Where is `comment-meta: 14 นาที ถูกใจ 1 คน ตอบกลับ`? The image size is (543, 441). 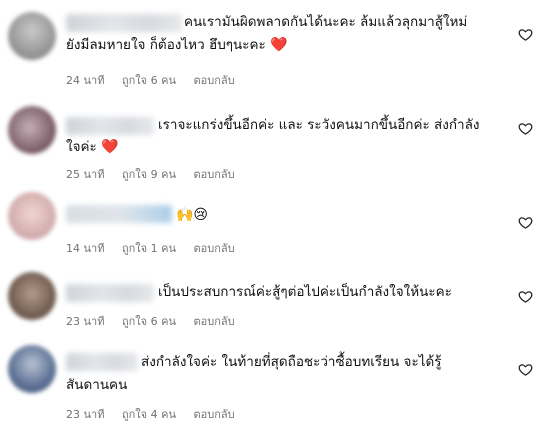
comment-meta: 14 นาที ถูกใจ 1 คน ตอบกลับ is located at coordinates (157, 248).